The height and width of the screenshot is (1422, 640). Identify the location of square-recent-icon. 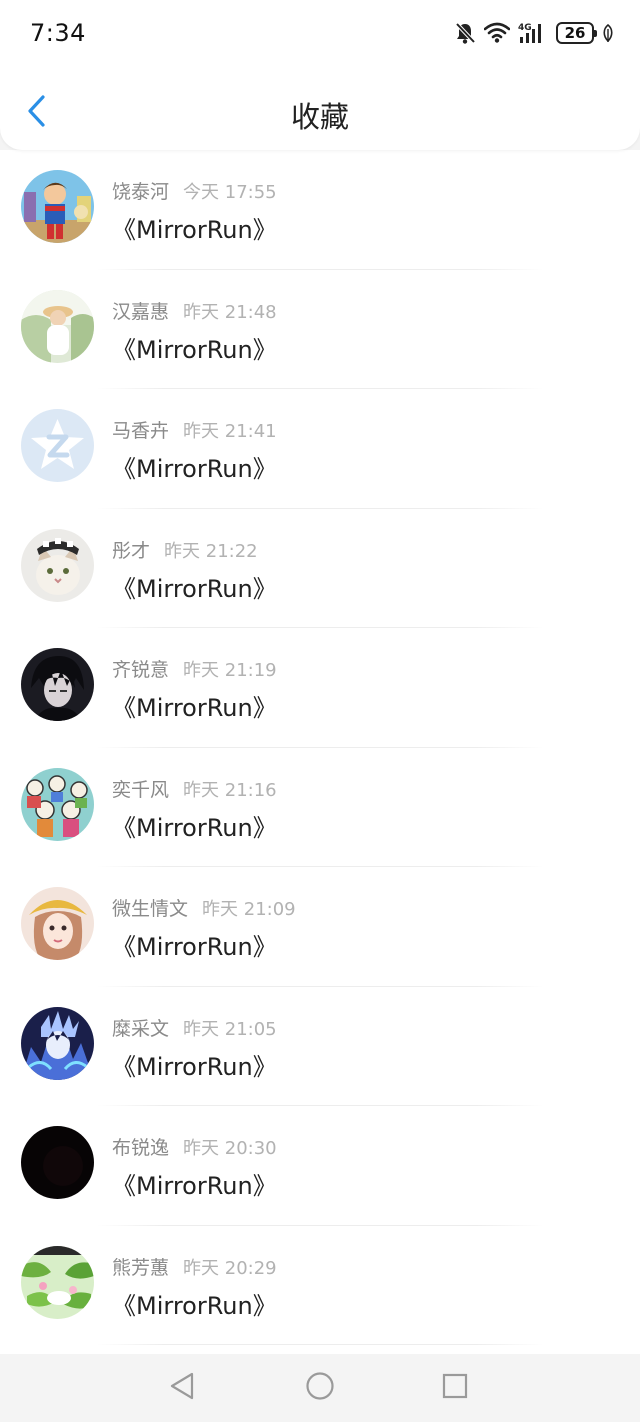
(455, 1388).